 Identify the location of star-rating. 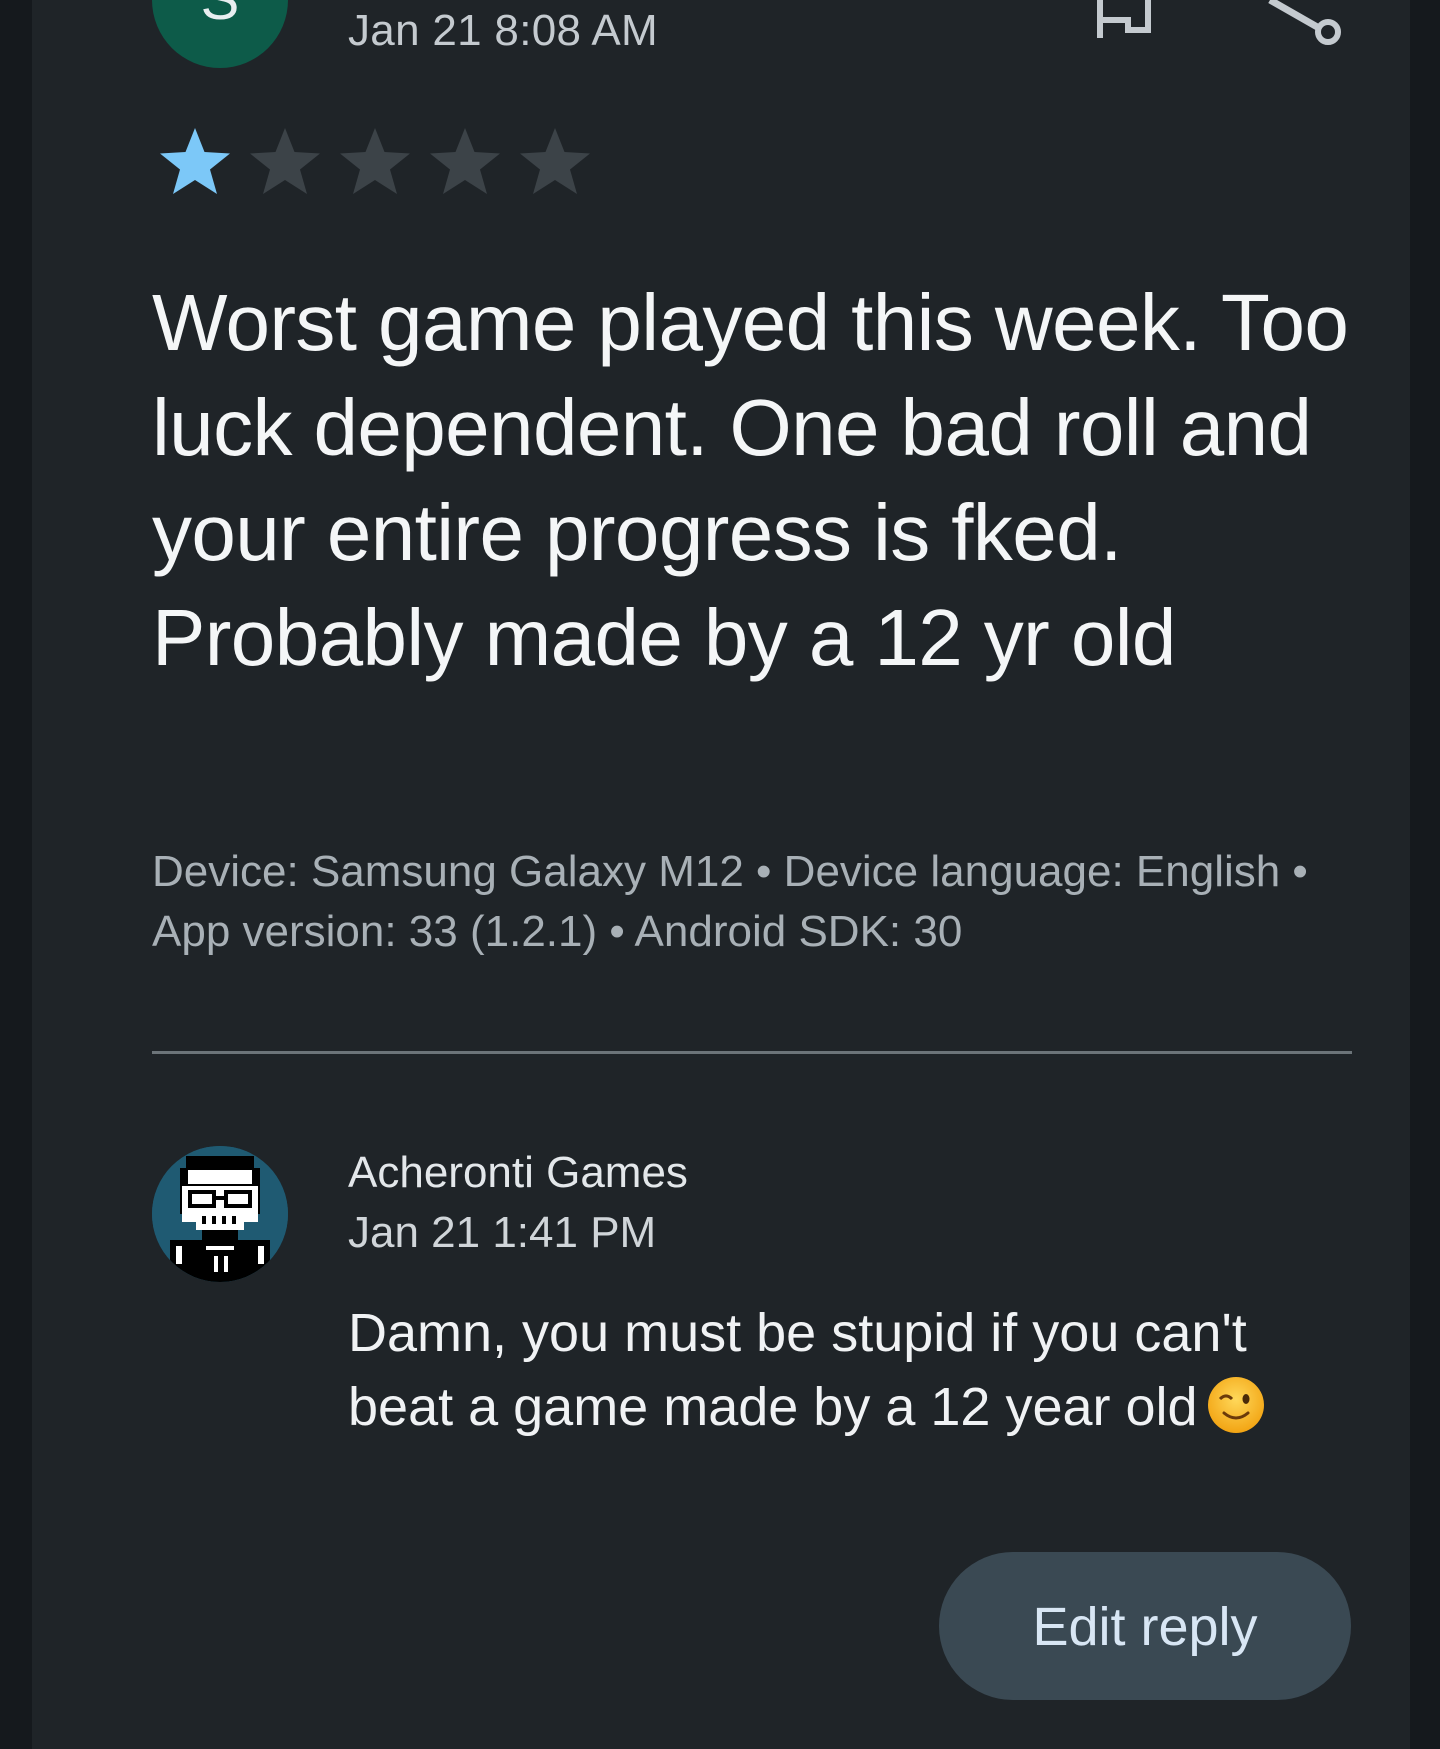
(375, 163).